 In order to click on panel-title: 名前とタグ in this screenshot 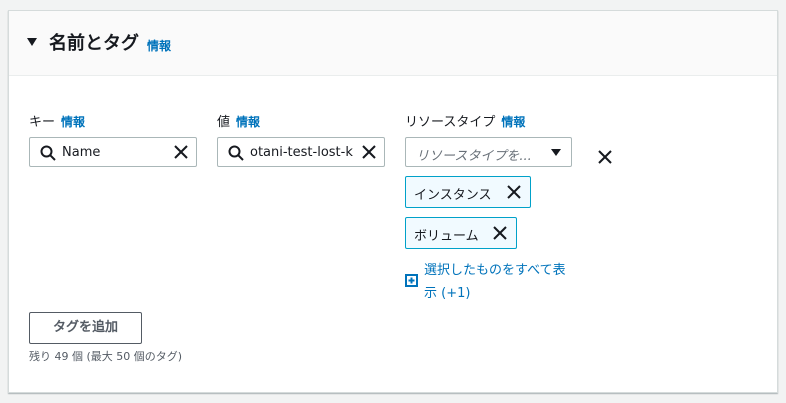, I will do `click(94, 43)`.